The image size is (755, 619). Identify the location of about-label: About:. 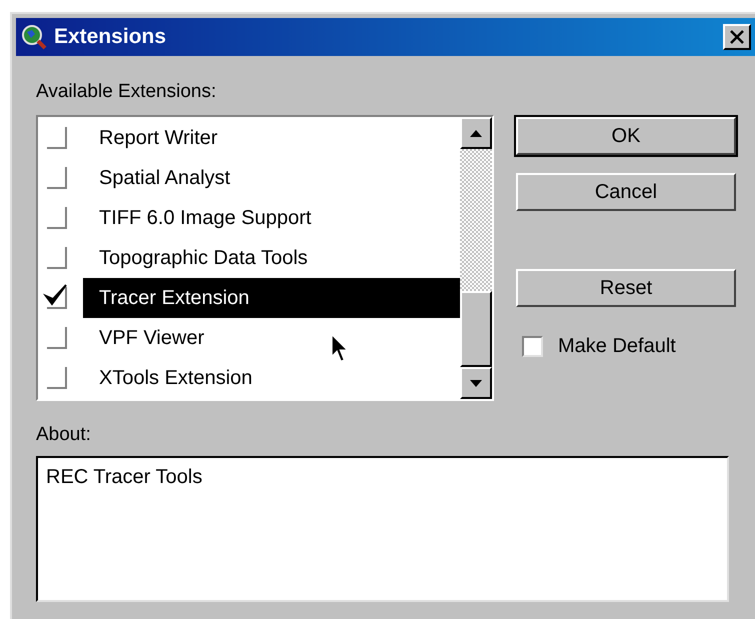
(64, 434).